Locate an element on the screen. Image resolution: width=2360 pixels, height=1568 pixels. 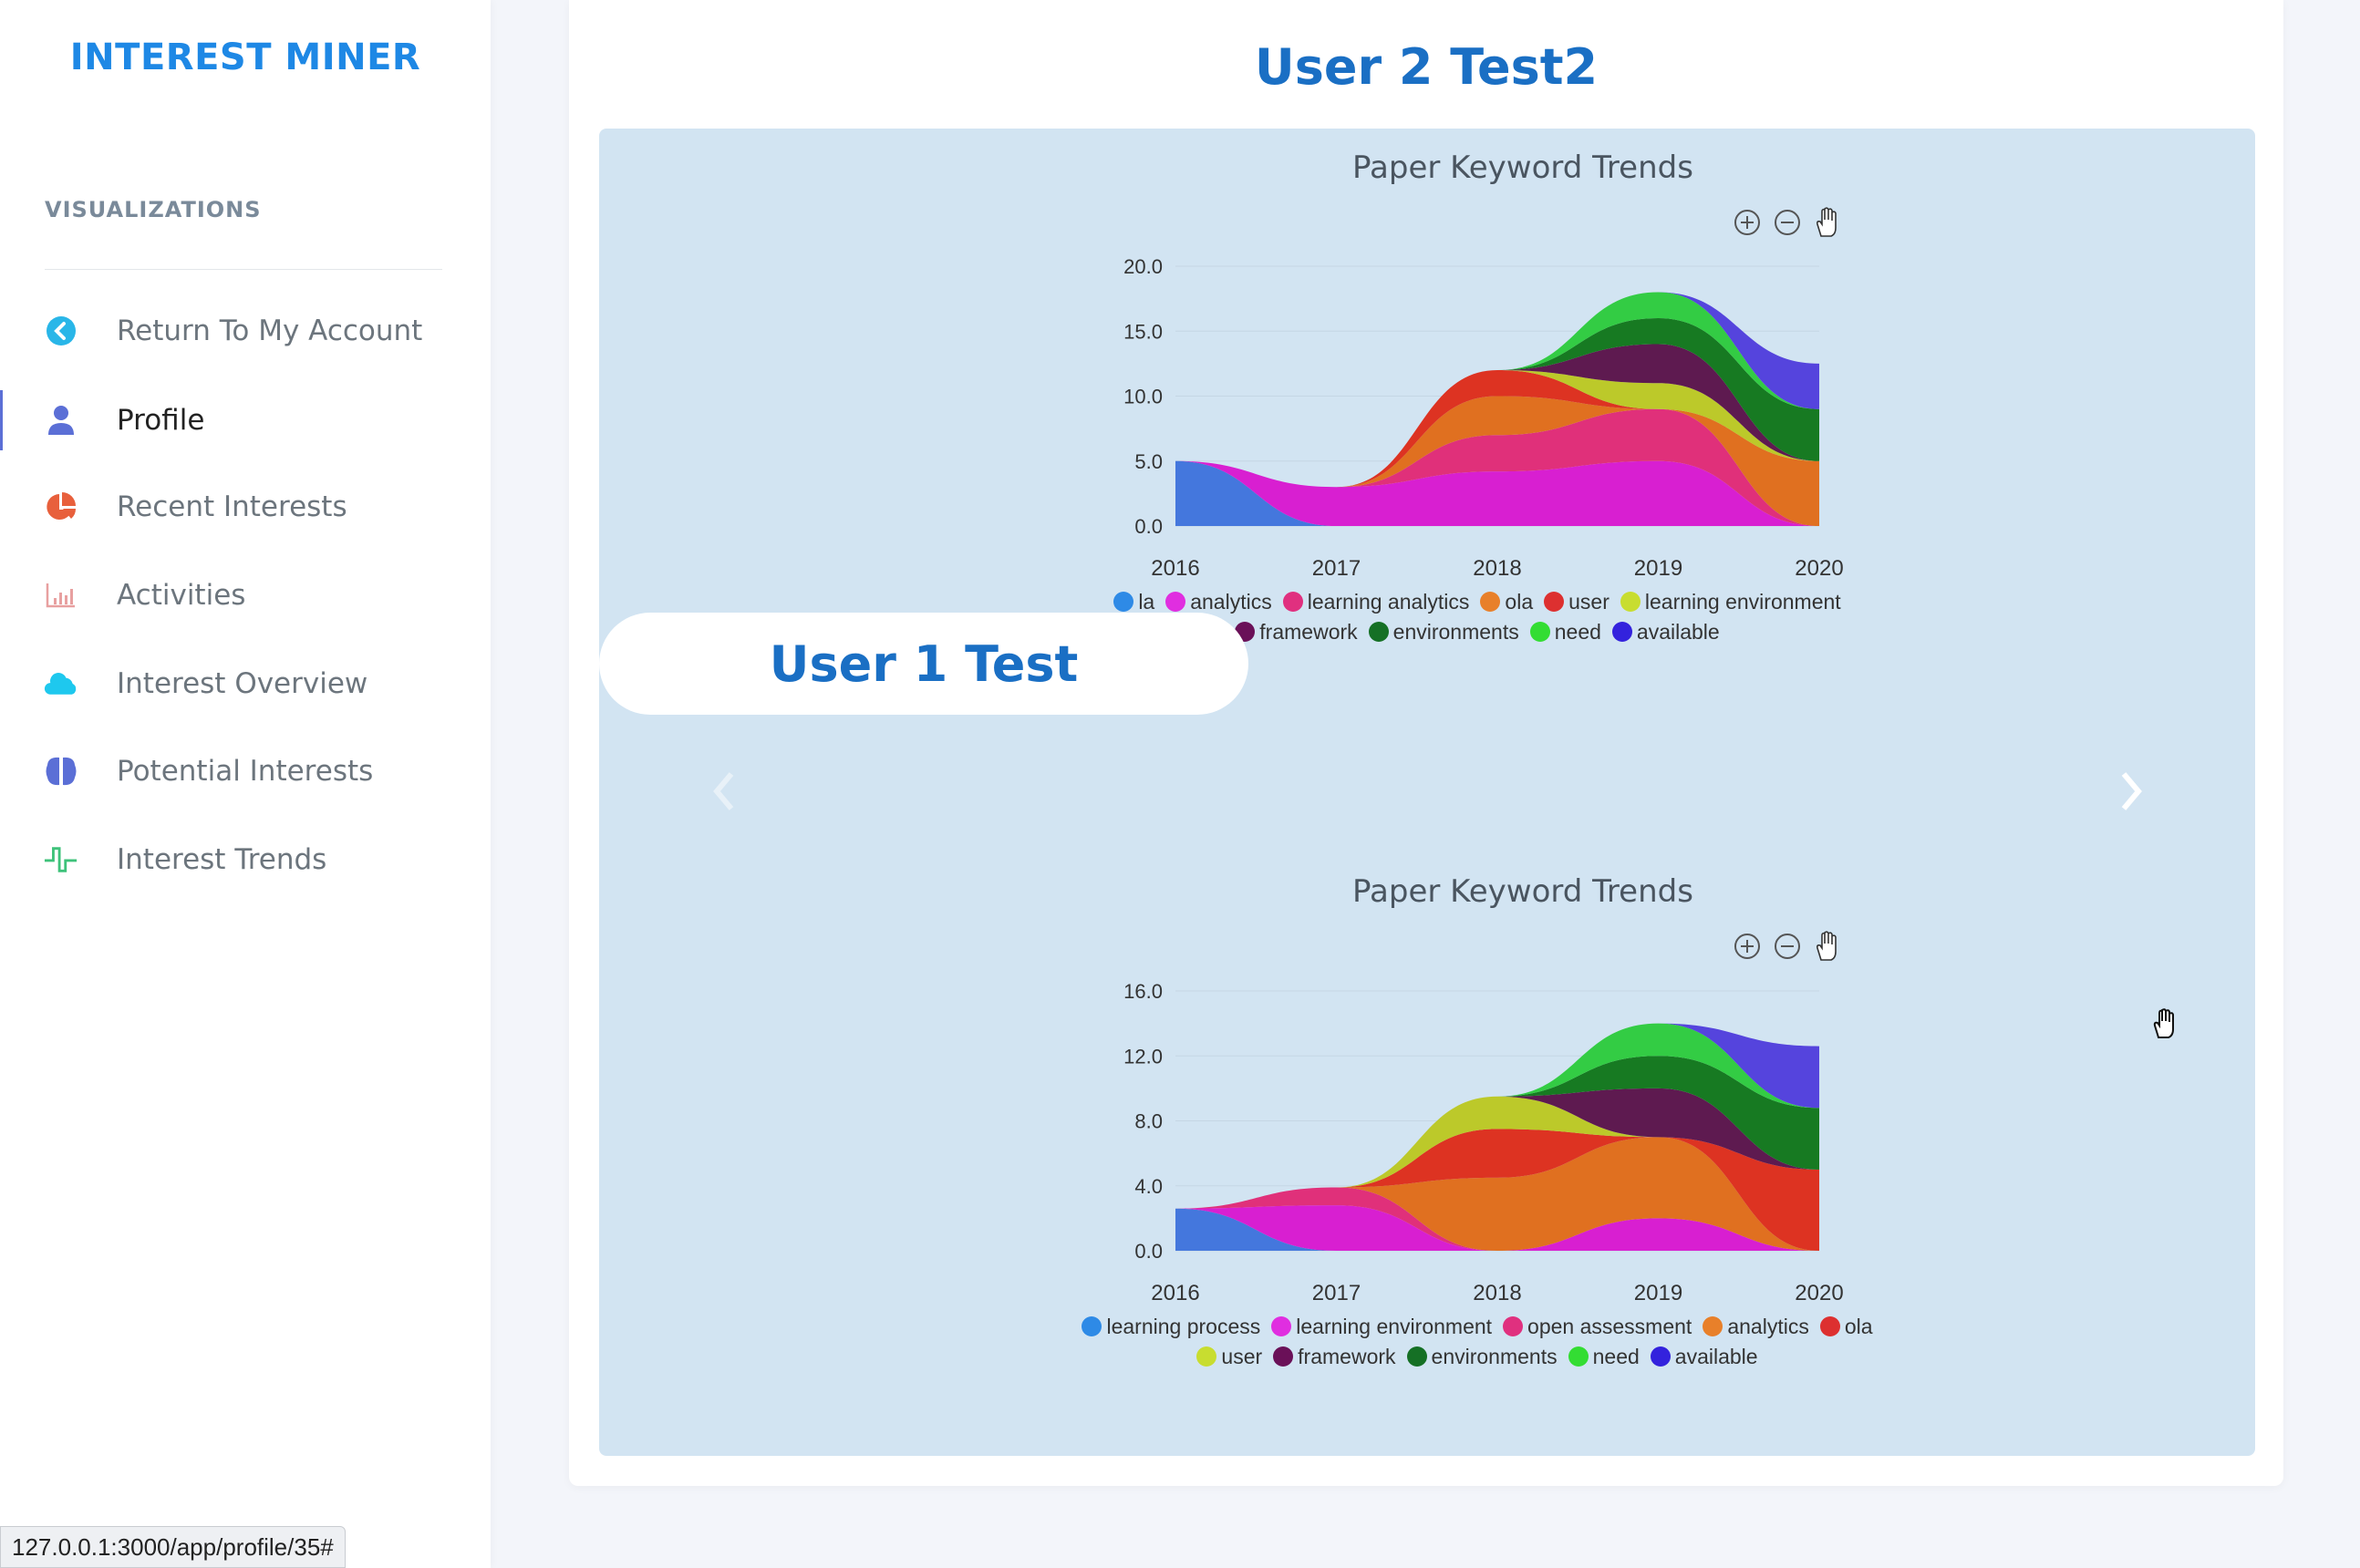
sidebar-item-return-to-account: Return To My Account is located at coordinates (245, 331).